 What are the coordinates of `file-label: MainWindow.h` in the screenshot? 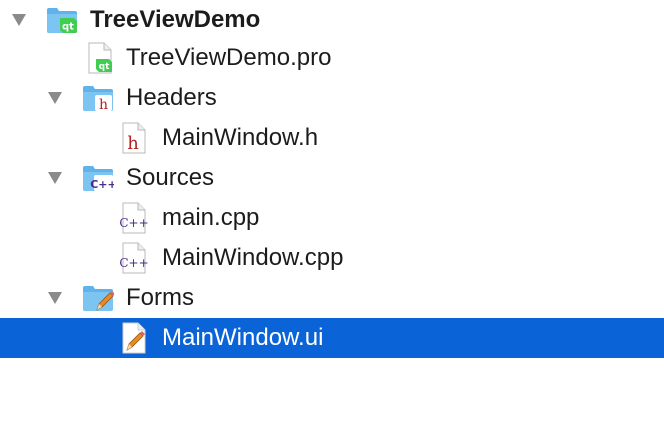 It's located at (240, 137).